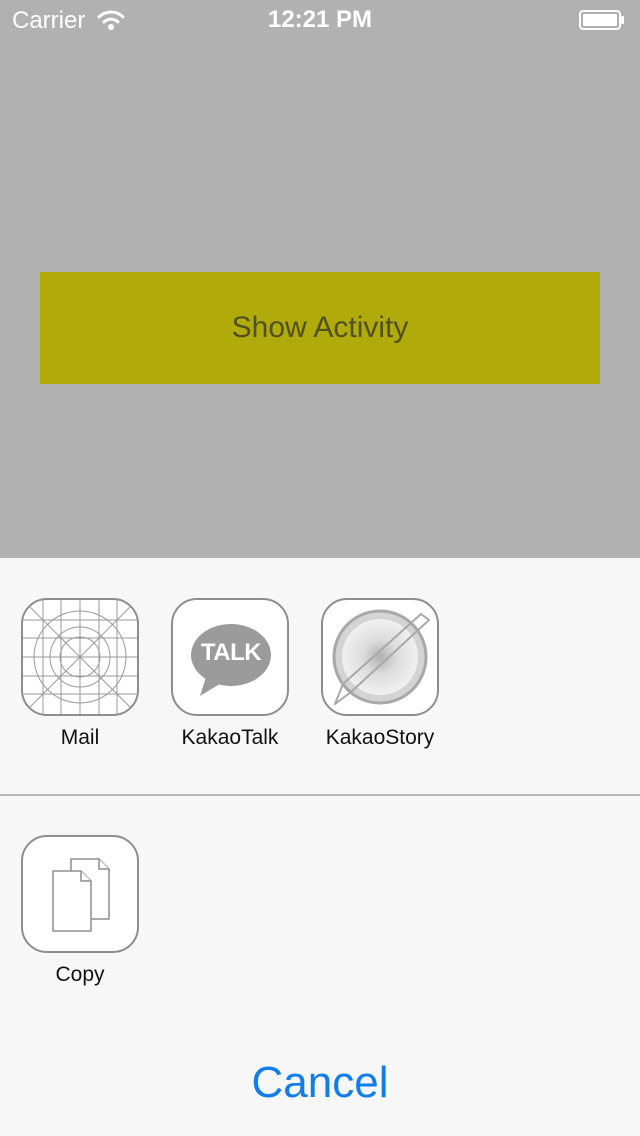  I want to click on clock: 12:21 PM, so click(320, 19).